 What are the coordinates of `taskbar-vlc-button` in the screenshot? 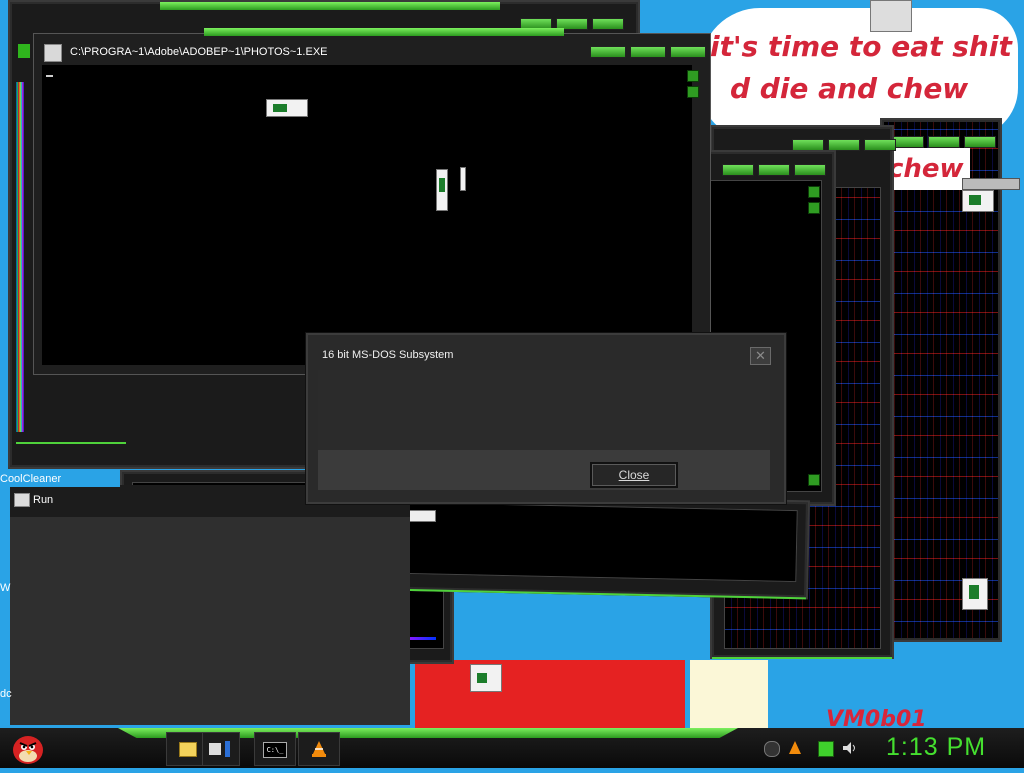 It's located at (319, 749).